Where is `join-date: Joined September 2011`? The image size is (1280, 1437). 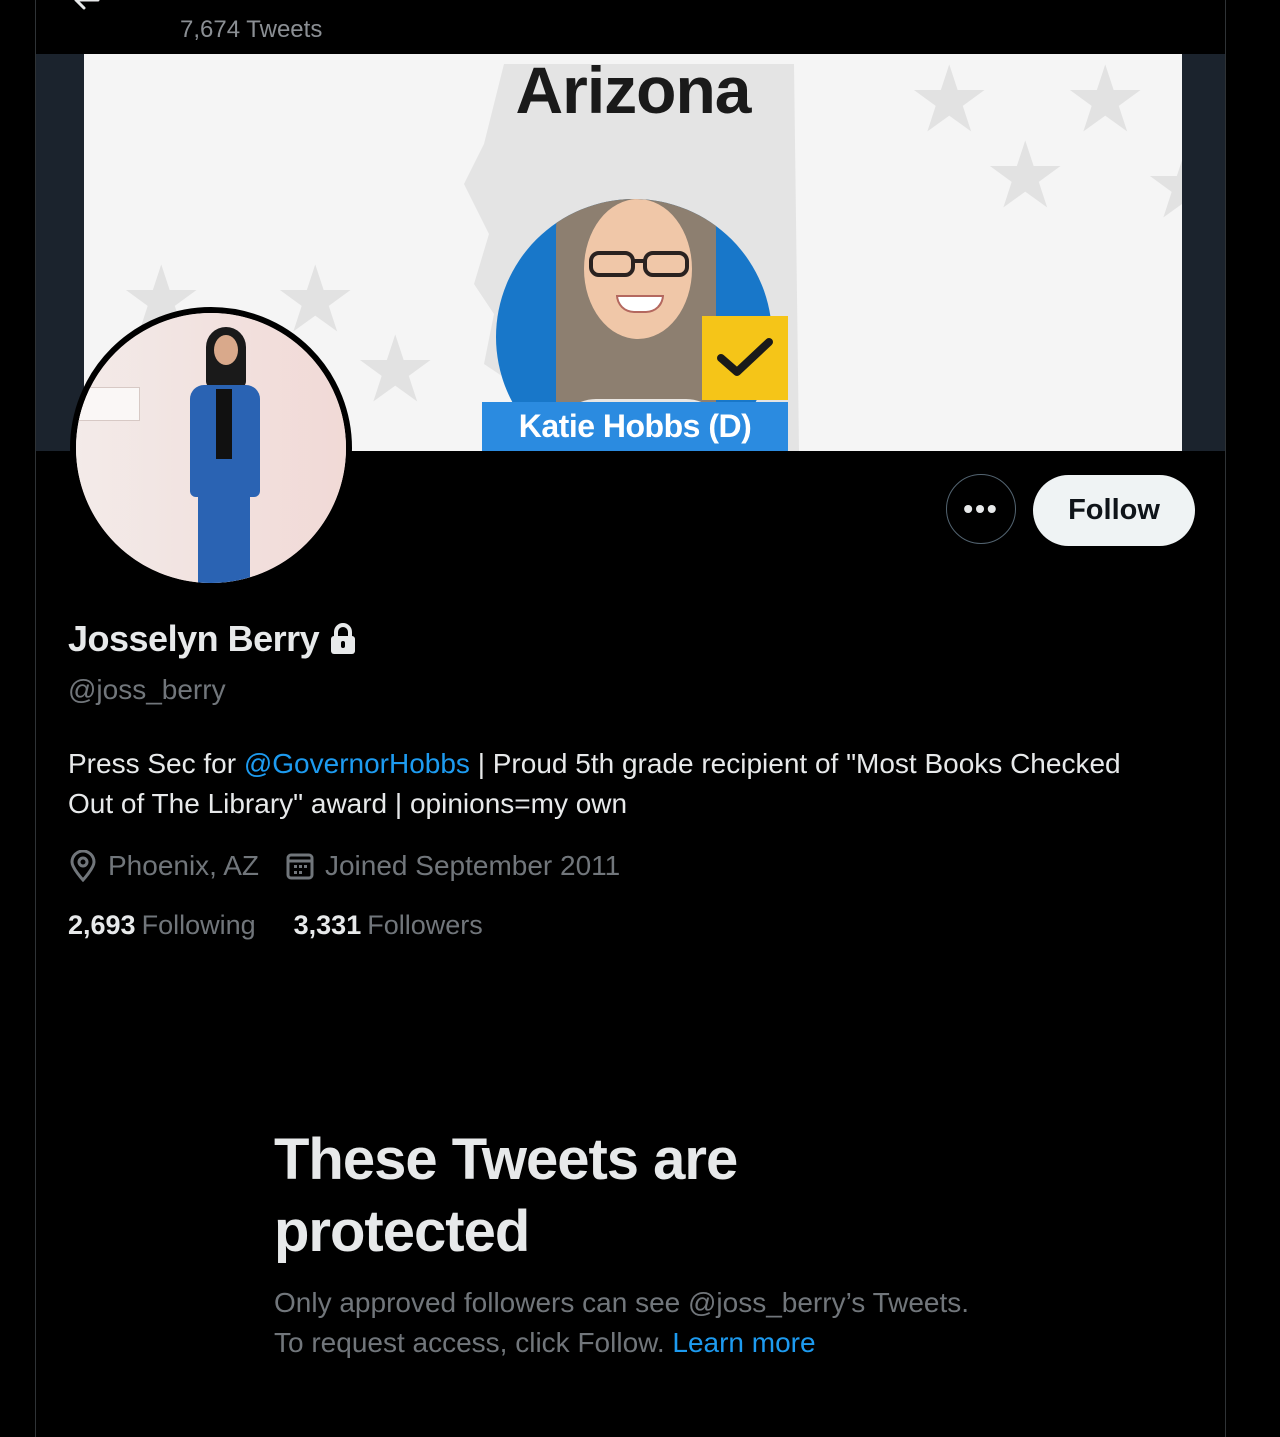
join-date: Joined September 2011 is located at coordinates (452, 866).